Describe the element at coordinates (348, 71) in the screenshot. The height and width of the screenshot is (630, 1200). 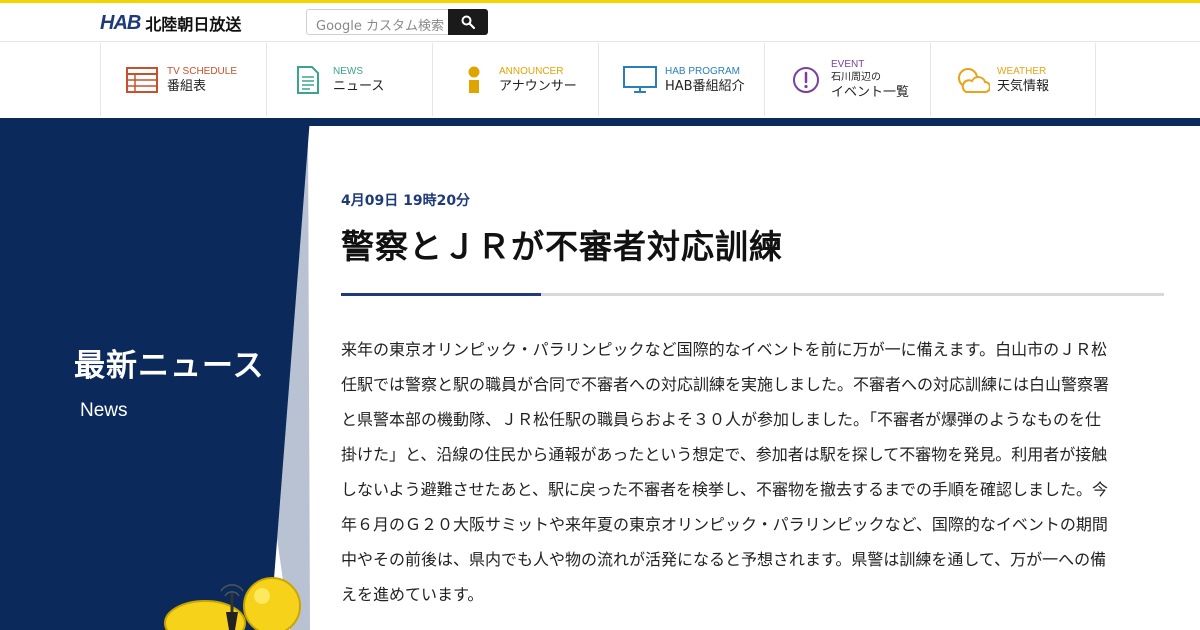
I see `nav-en-label: NEWS` at that location.